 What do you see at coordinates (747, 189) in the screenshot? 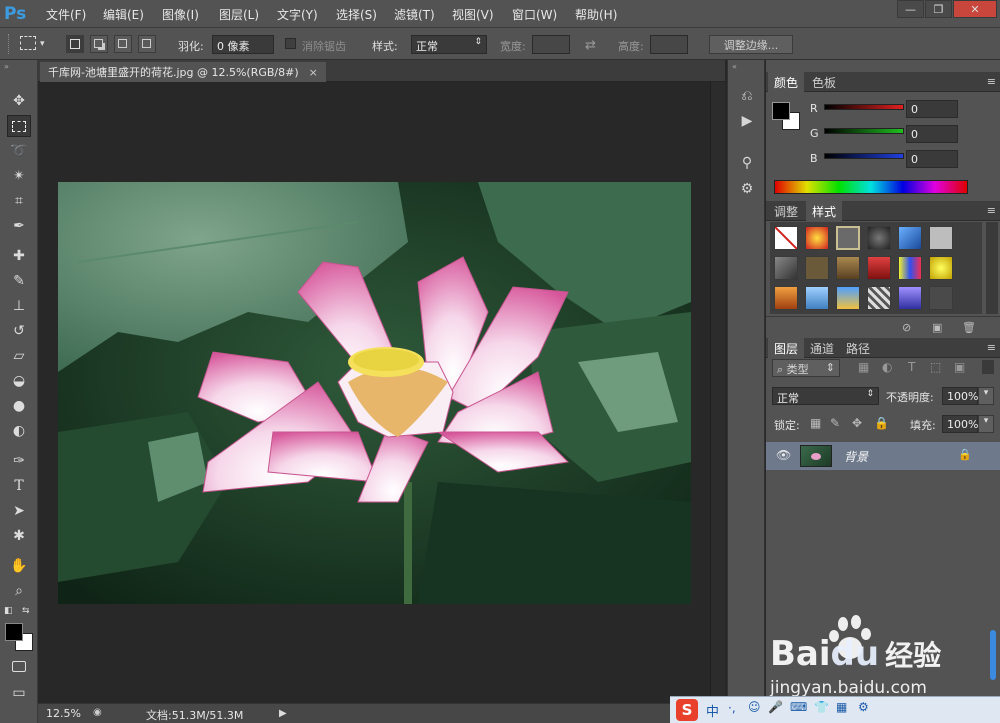
I see `tool-preset-panel-icon: ⚙` at bounding box center [747, 189].